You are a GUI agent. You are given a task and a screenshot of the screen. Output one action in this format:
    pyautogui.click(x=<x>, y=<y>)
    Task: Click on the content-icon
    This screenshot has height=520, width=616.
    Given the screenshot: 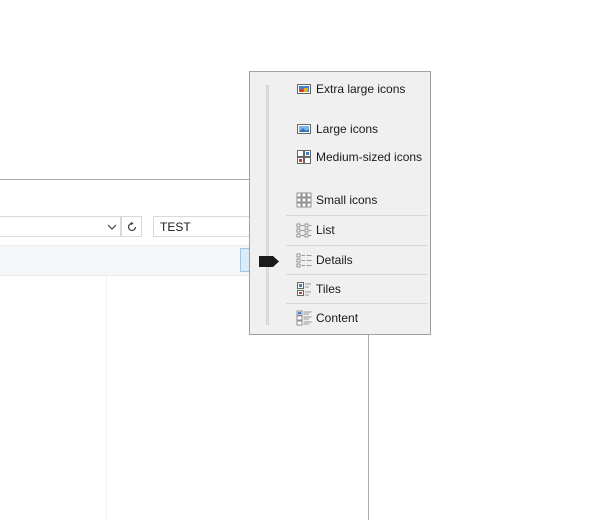 What is the action you would take?
    pyautogui.click(x=304, y=318)
    